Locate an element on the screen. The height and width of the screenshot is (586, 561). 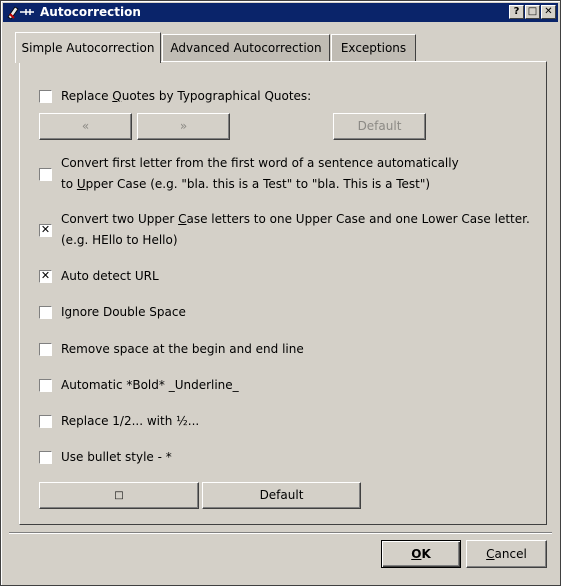
kword-app-icon is located at coordinates (20, 13).